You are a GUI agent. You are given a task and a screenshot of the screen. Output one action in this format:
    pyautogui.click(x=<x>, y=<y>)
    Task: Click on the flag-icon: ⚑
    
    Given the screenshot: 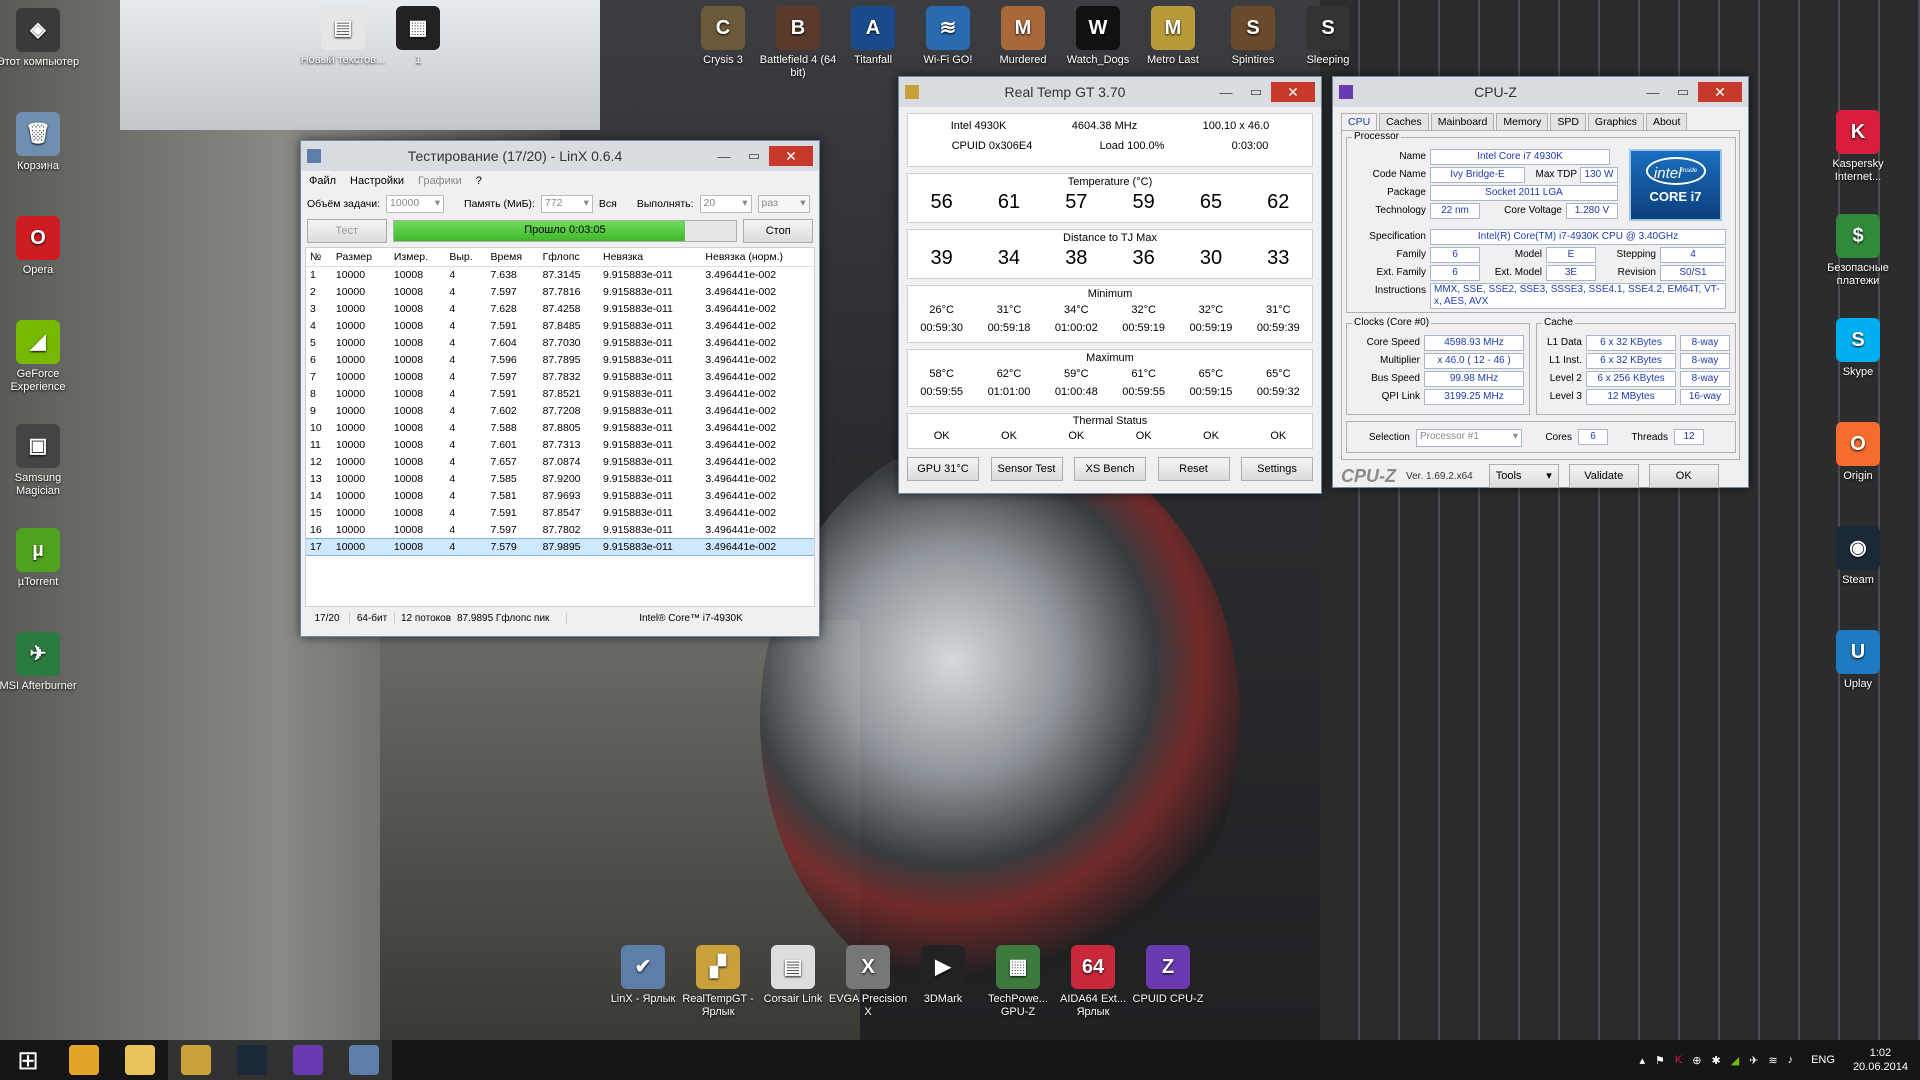 What is the action you would take?
    pyautogui.click(x=1660, y=1060)
    